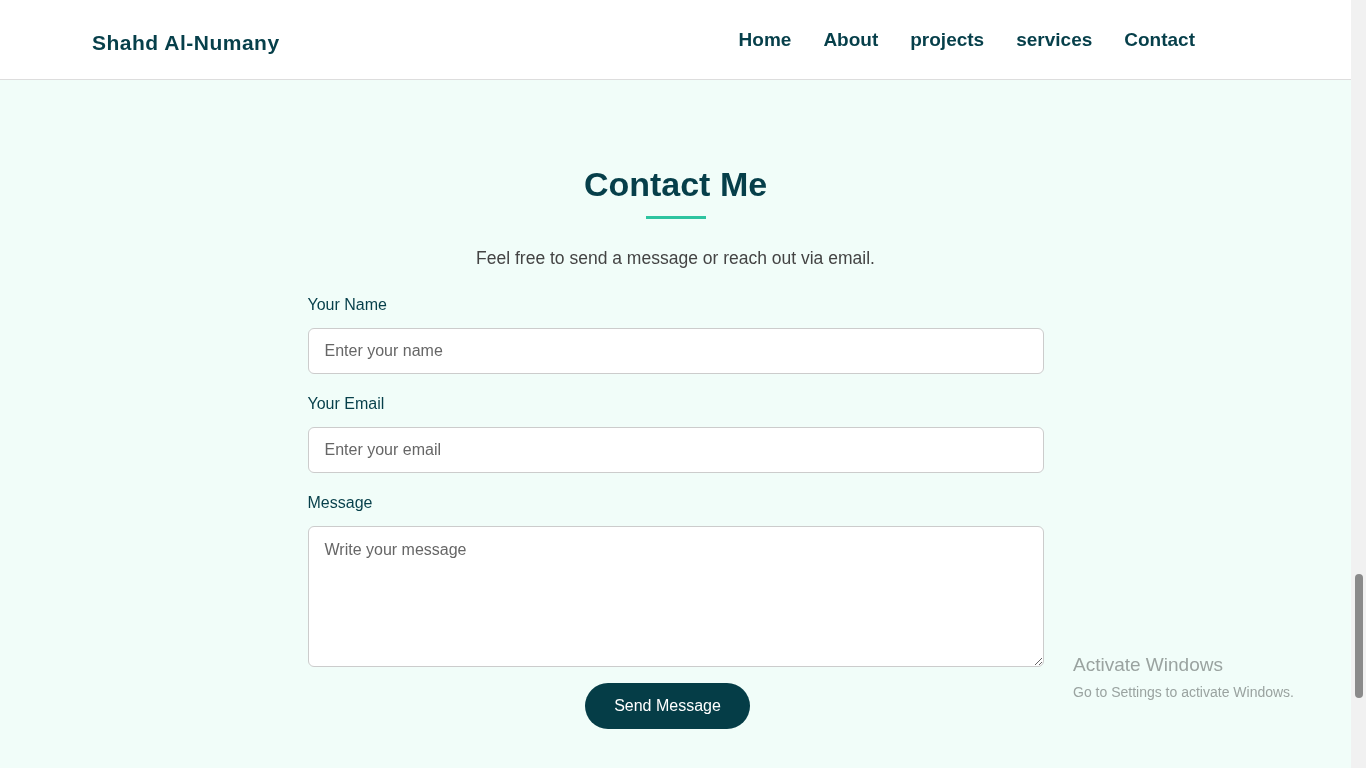  What do you see at coordinates (675, 351) in the screenshot?
I see `input-field: Enter your name` at bounding box center [675, 351].